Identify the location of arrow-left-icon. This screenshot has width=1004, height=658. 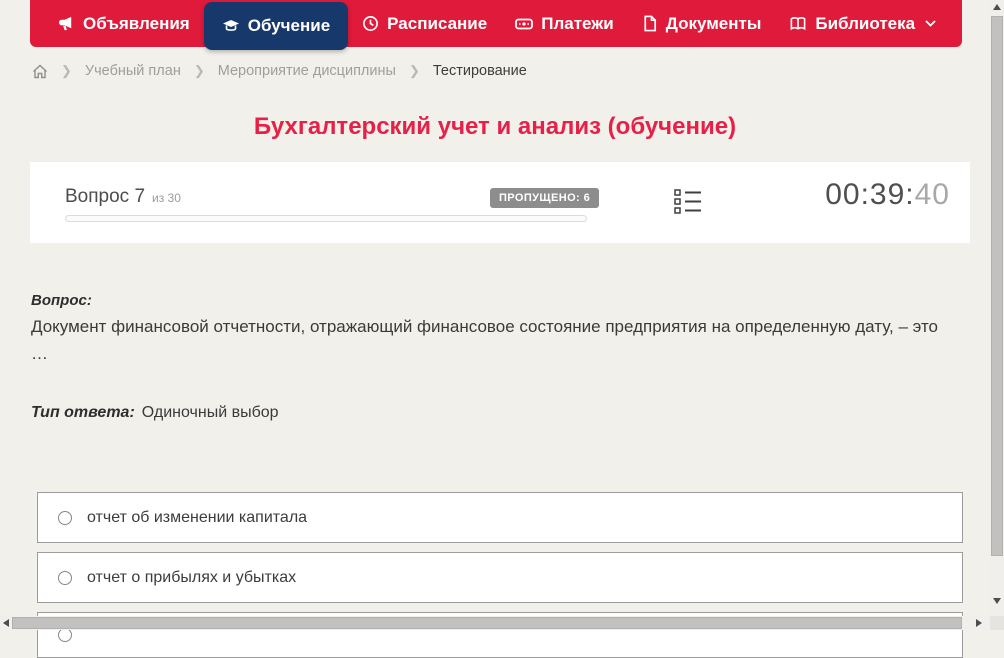
(6, 623).